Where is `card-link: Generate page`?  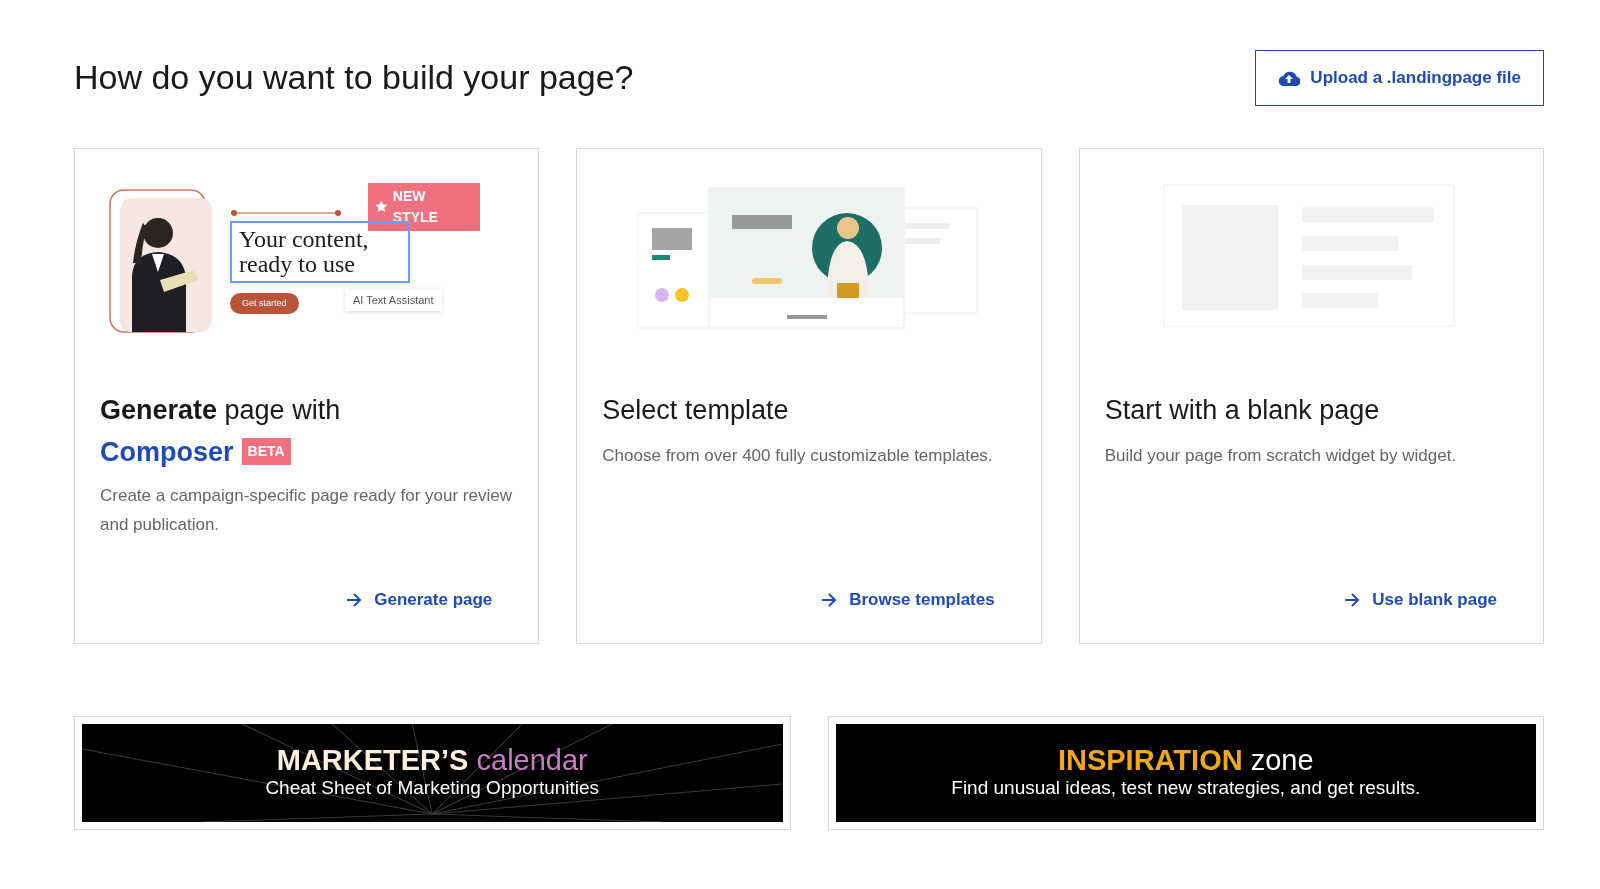 card-link: Generate page is located at coordinates (419, 600).